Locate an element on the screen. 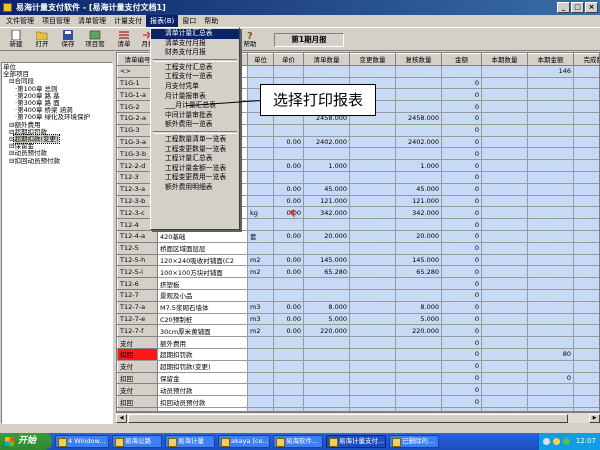 The height and width of the screenshot is (450, 600). report-menu-item: 工程变更费用一览表 is located at coordinates (195, 178).